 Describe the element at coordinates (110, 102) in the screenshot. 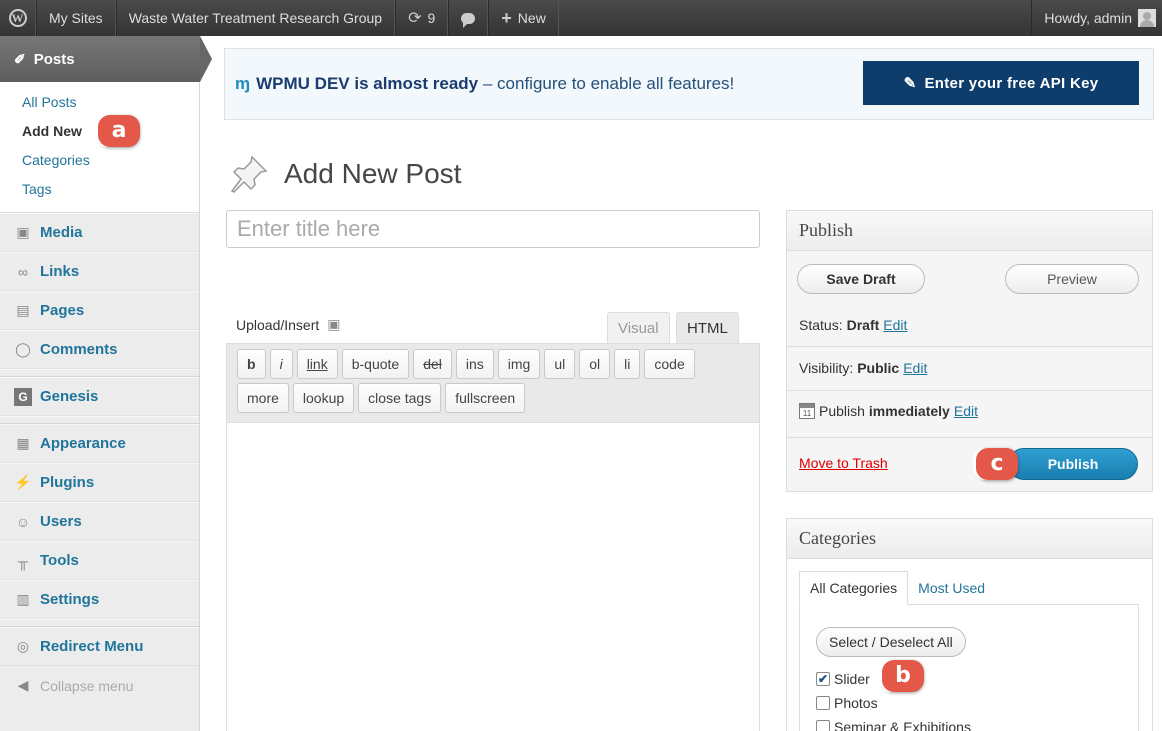

I see `submenu-all-posts: All Posts` at that location.